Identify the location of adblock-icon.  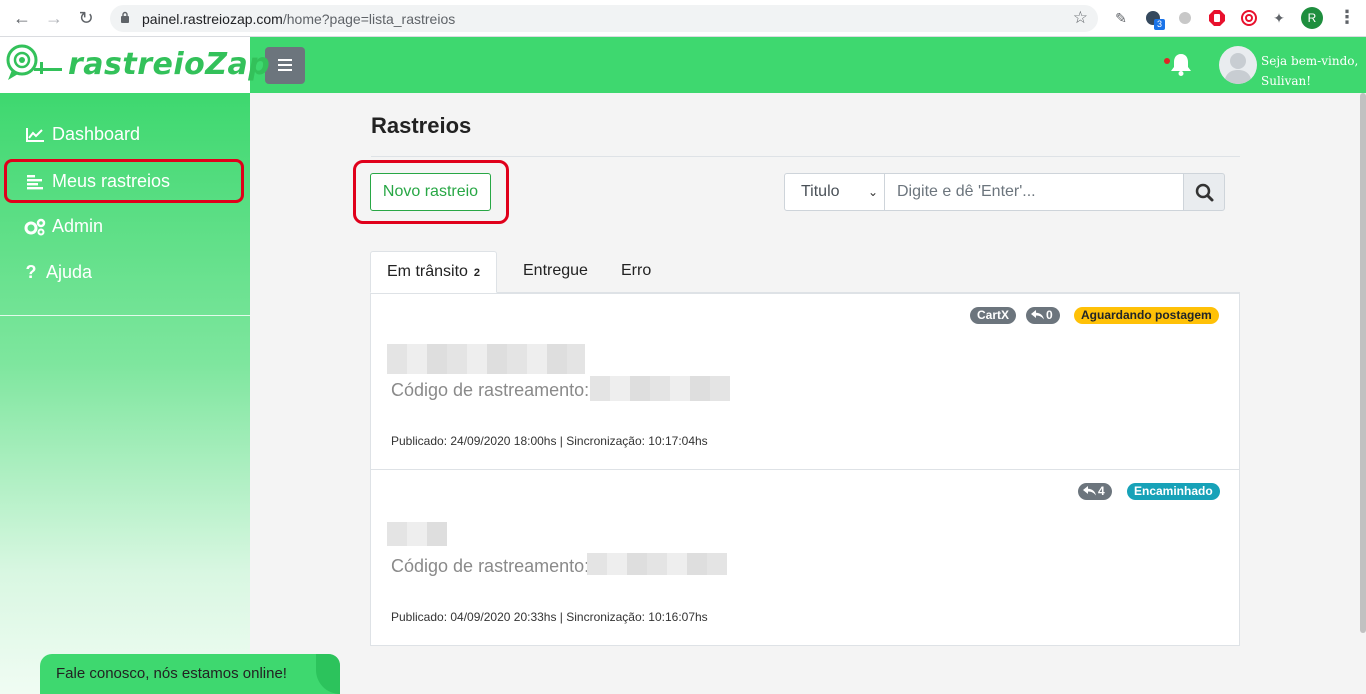
(1217, 18).